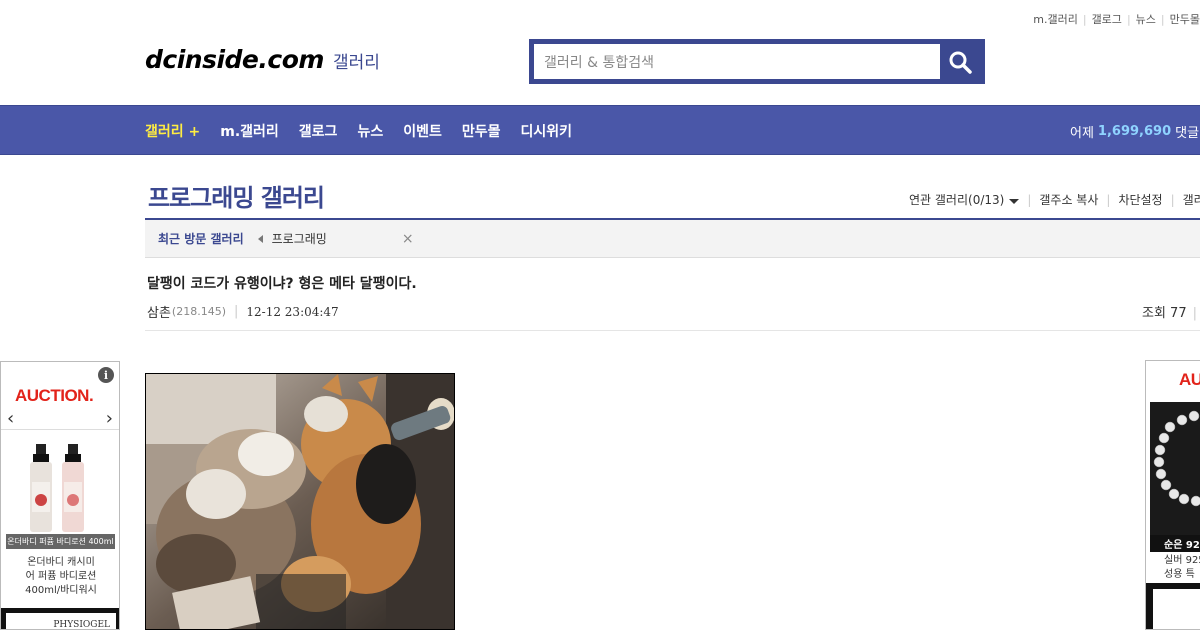 The height and width of the screenshot is (630, 1200). Describe the element at coordinates (356, 60) in the screenshot. I see `logo-section: 갤러리` at that location.